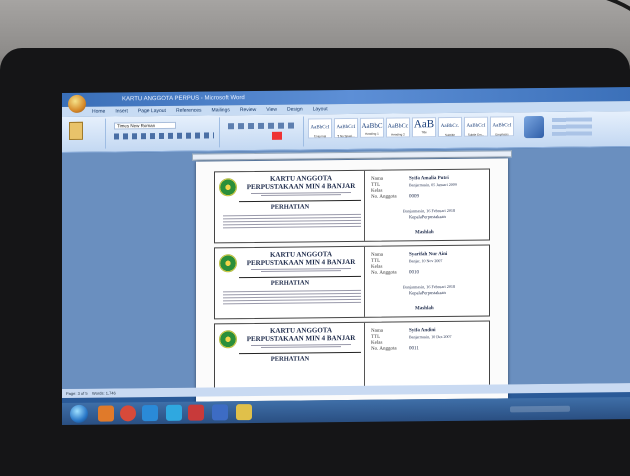 This screenshot has height=476, width=630. I want to click on value-ttl: Banjarmasin, 05 Januari 2009, so click(433, 184).